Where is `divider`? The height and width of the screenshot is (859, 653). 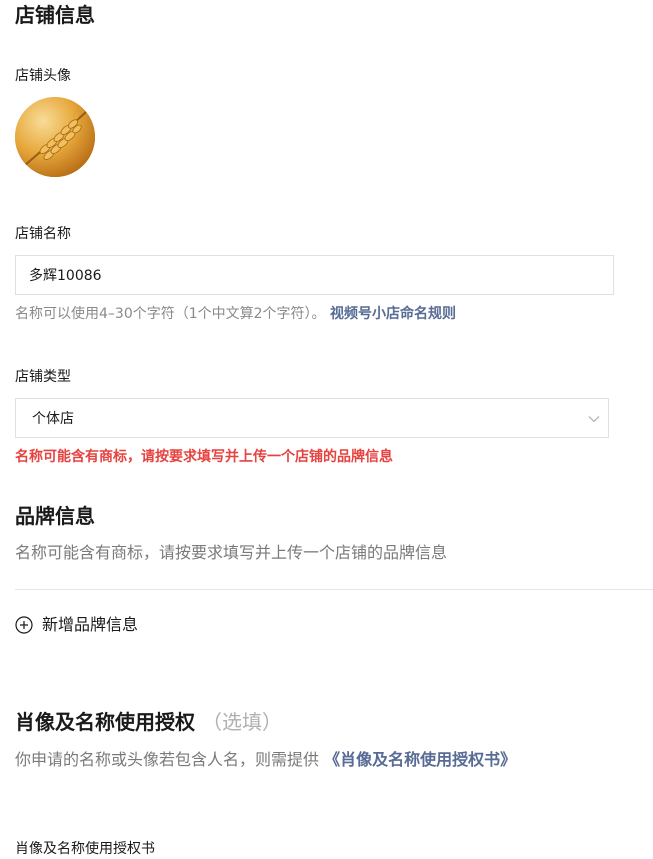 divider is located at coordinates (334, 589).